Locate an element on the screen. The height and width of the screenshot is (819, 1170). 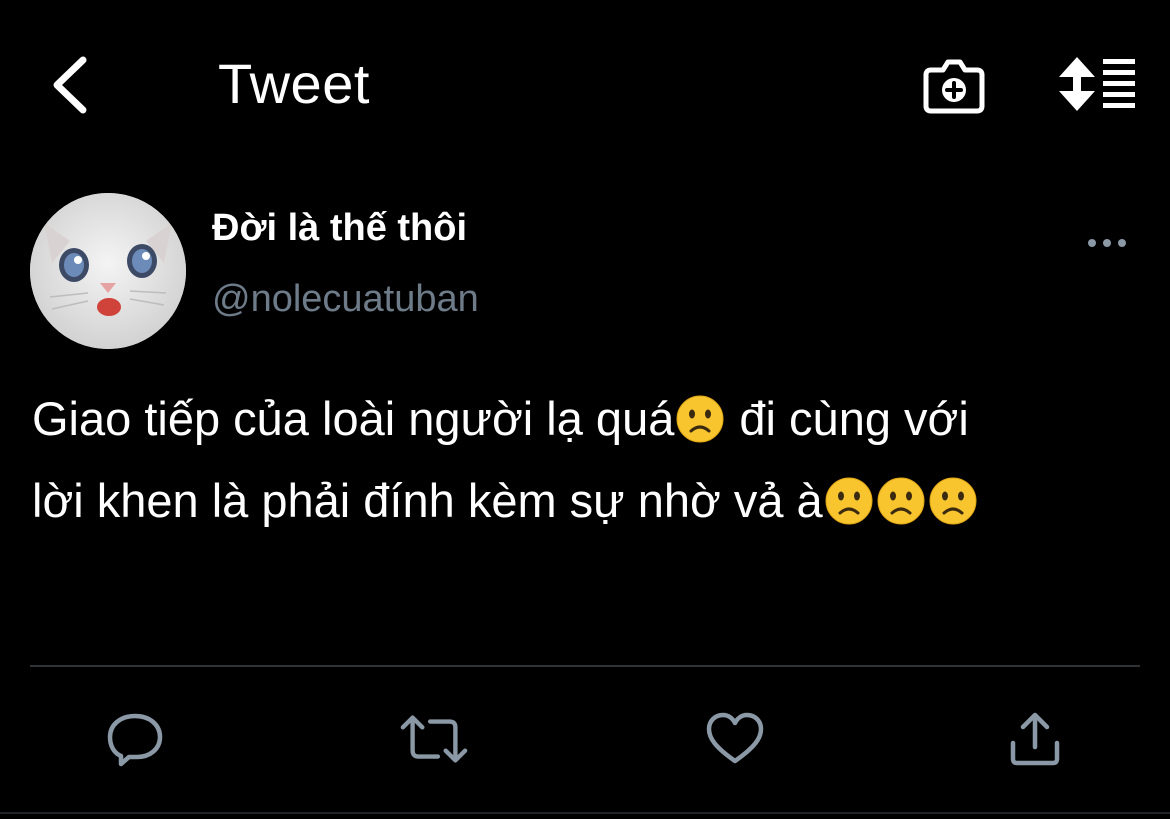
like-button is located at coordinates (735, 739).